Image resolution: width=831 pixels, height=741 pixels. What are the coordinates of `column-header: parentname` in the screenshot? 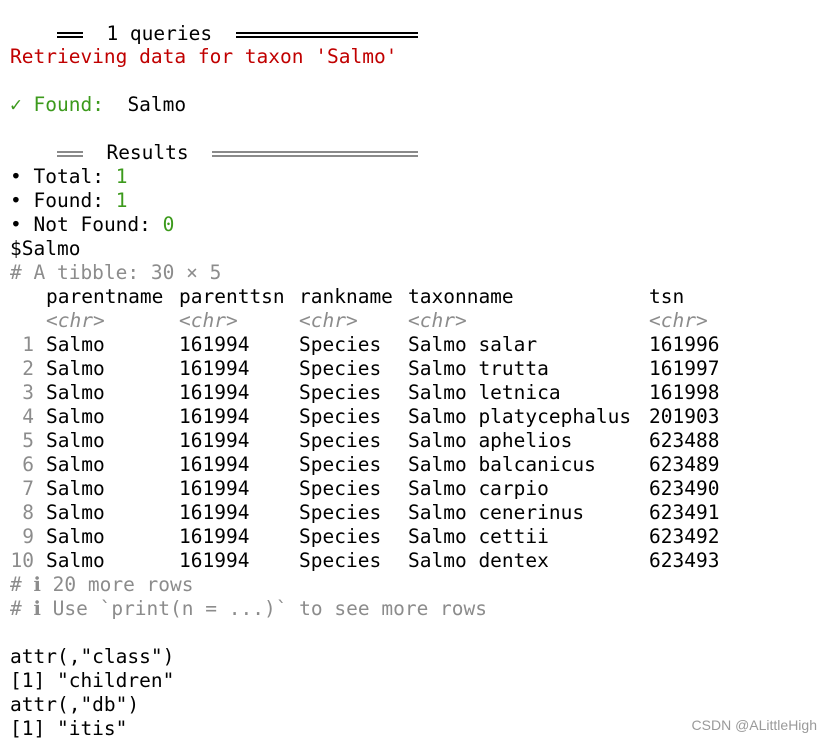 It's located at (105, 296).